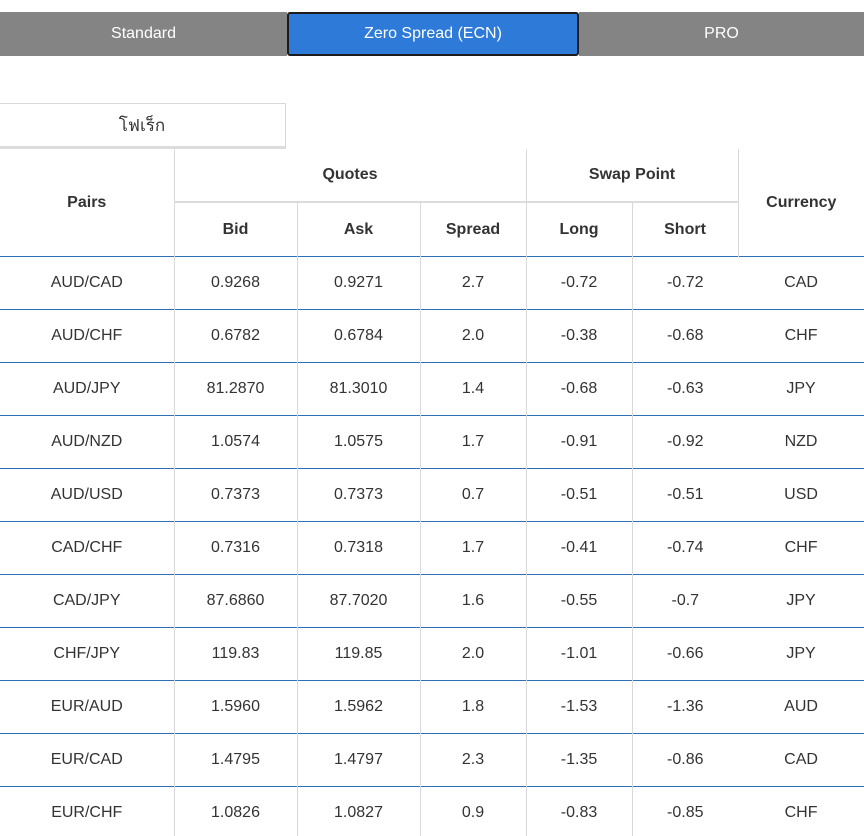 The height and width of the screenshot is (836, 864). Describe the element at coordinates (685, 336) in the screenshot. I see `cell-short: -0.68` at that location.